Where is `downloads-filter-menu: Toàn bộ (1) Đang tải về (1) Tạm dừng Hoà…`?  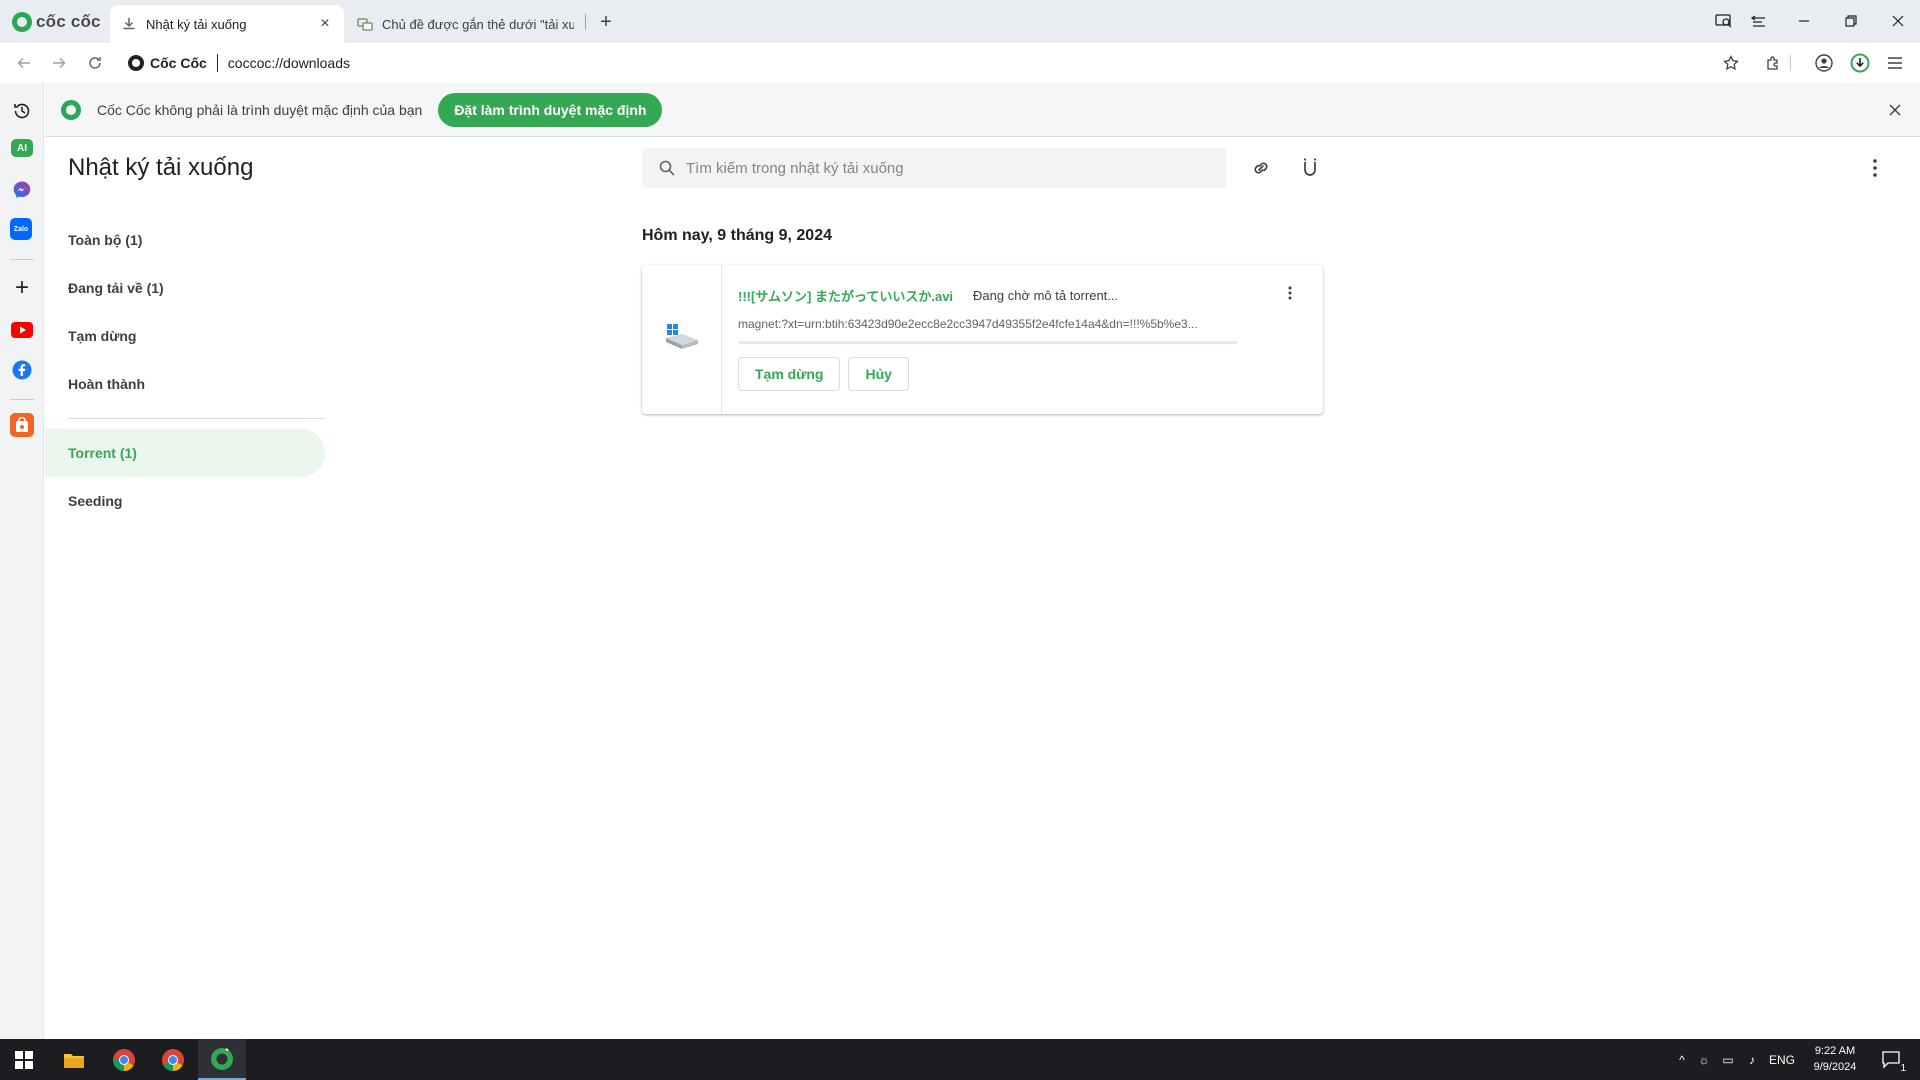 downloads-filter-menu: Toàn bộ (1) Đang tải về (1) Tạm dừng Hoà… is located at coordinates (185, 370).